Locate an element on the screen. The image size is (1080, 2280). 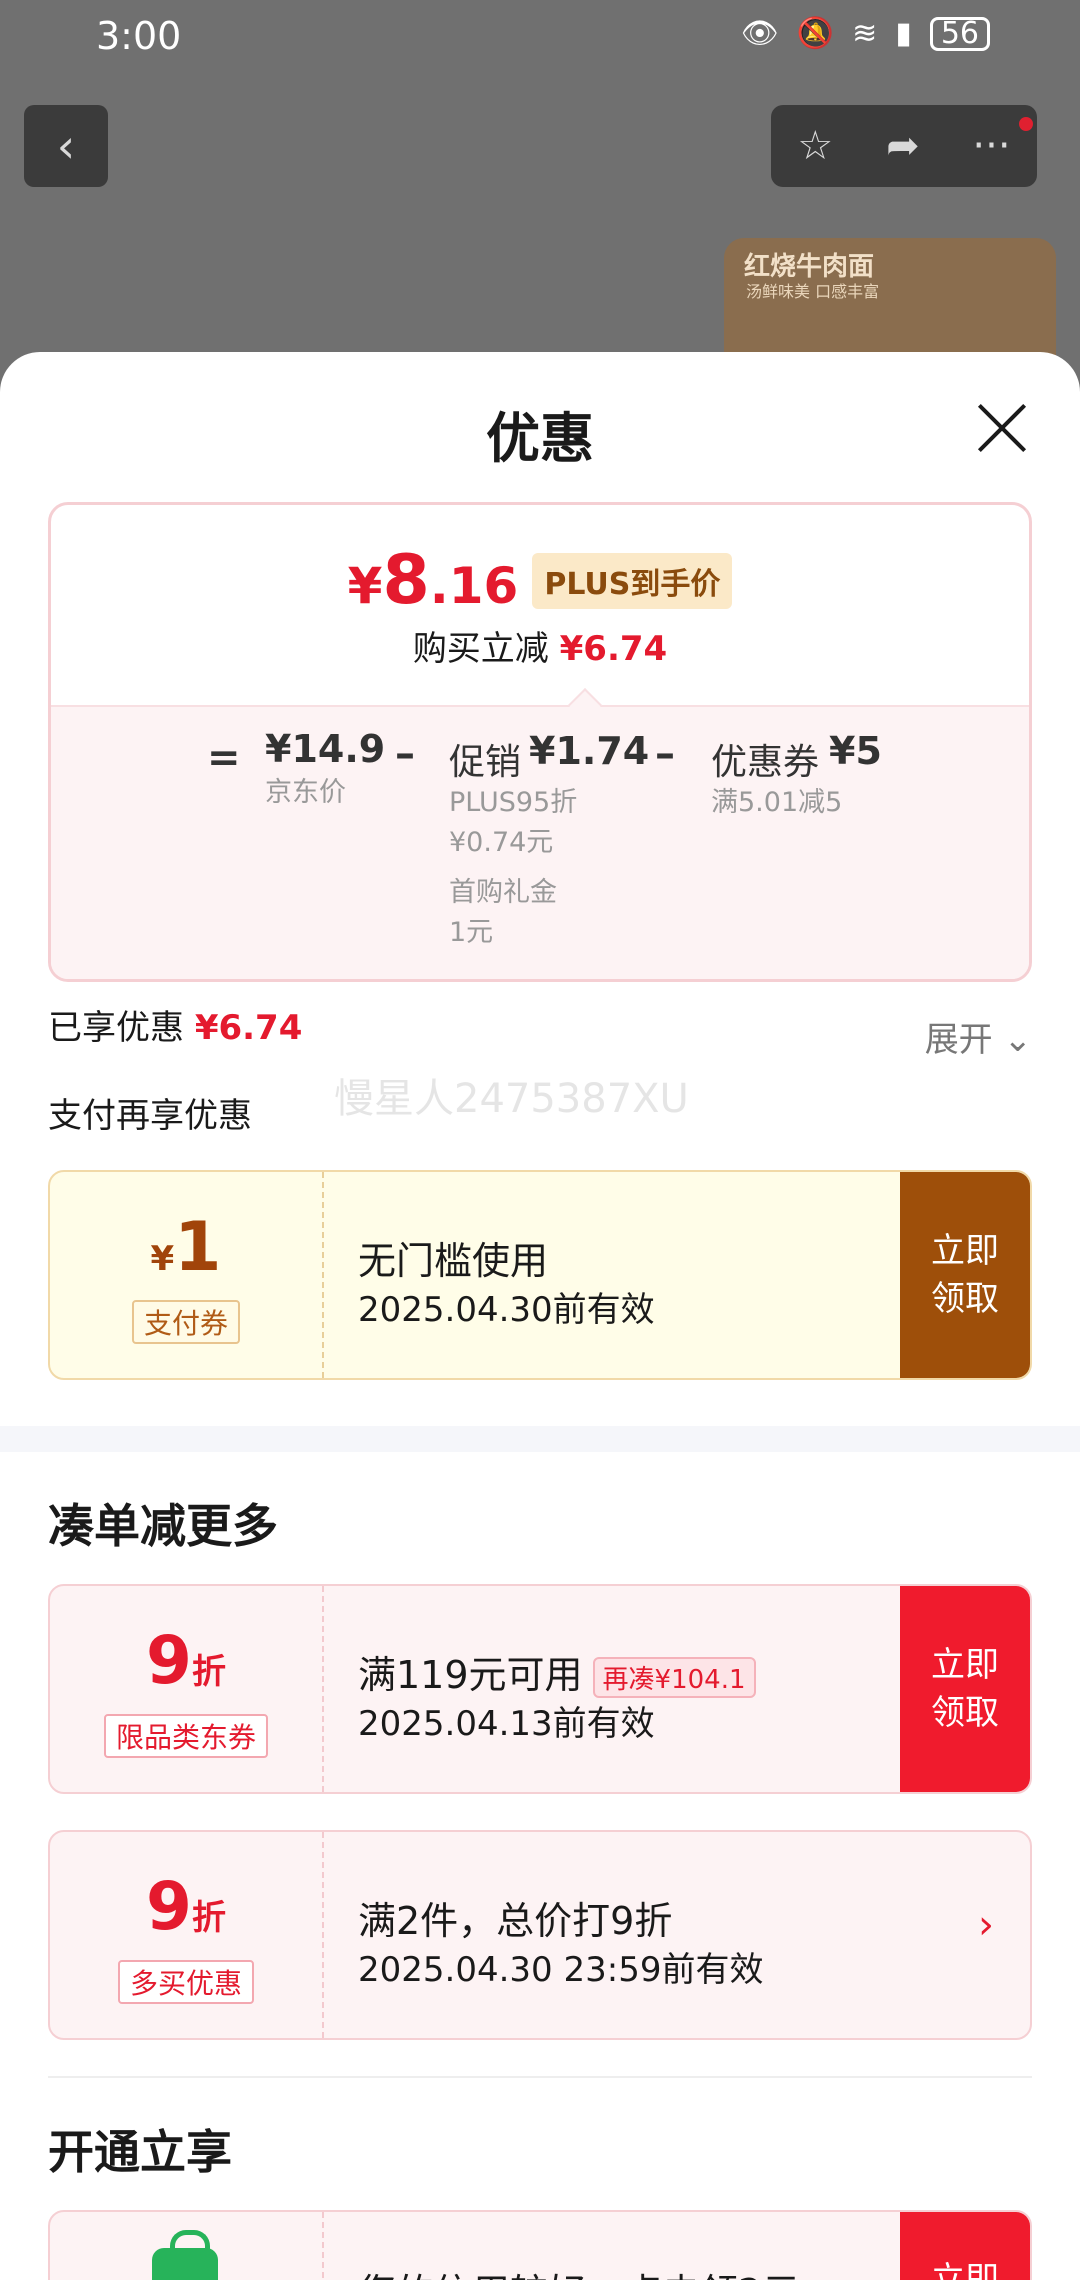
promo-detail-3: 首购礼金 is located at coordinates (503, 892).